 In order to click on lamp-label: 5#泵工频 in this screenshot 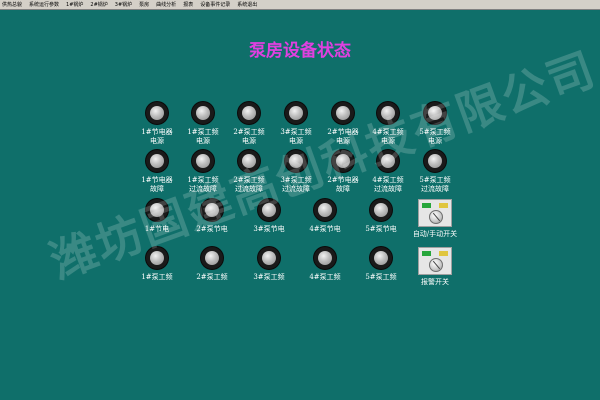, I will do `click(381, 277)`.